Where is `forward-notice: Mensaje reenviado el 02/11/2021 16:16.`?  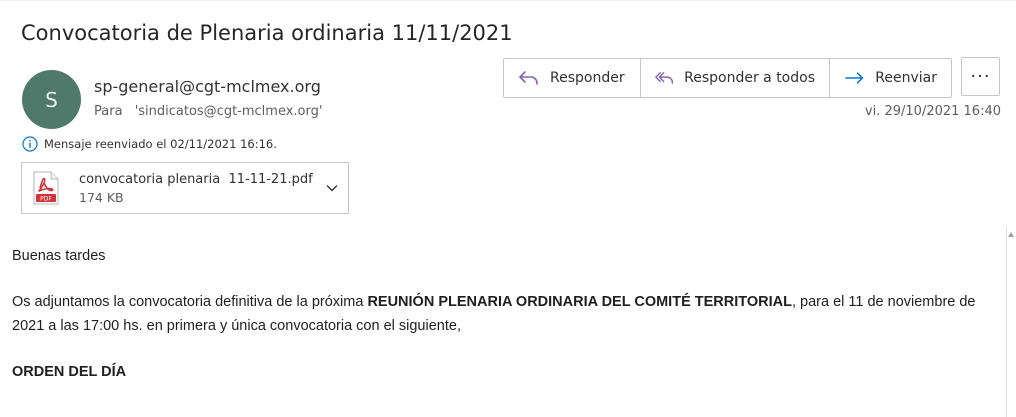 forward-notice: Mensaje reenviado el 02/11/2021 16:16. is located at coordinates (149, 144).